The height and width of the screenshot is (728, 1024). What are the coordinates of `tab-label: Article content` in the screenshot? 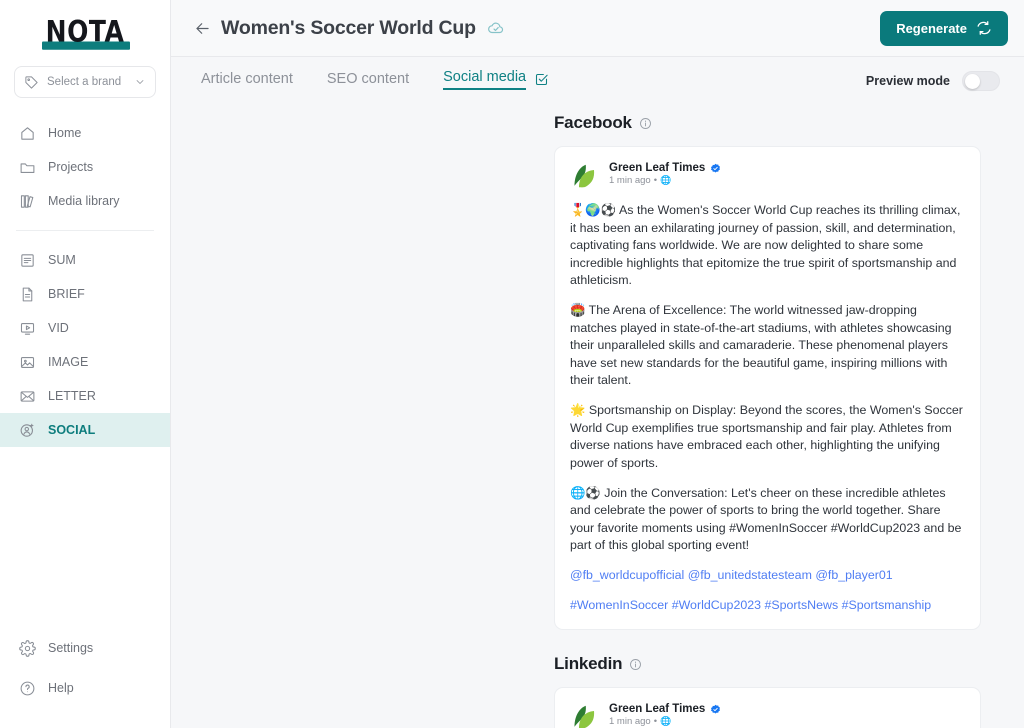 It's located at (247, 79).